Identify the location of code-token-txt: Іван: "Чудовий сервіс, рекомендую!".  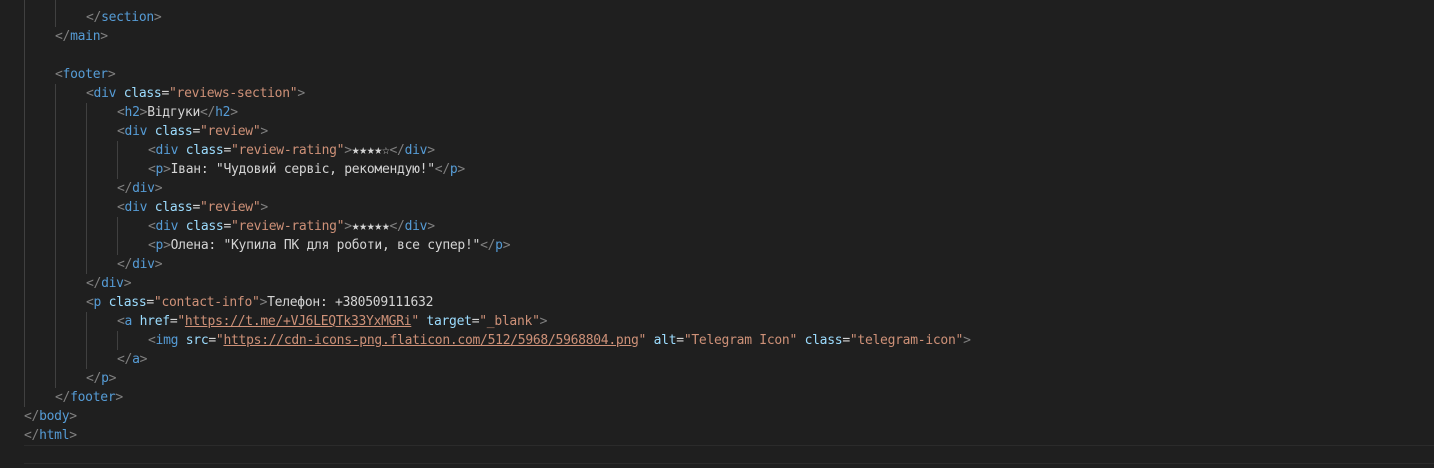
(302, 169).